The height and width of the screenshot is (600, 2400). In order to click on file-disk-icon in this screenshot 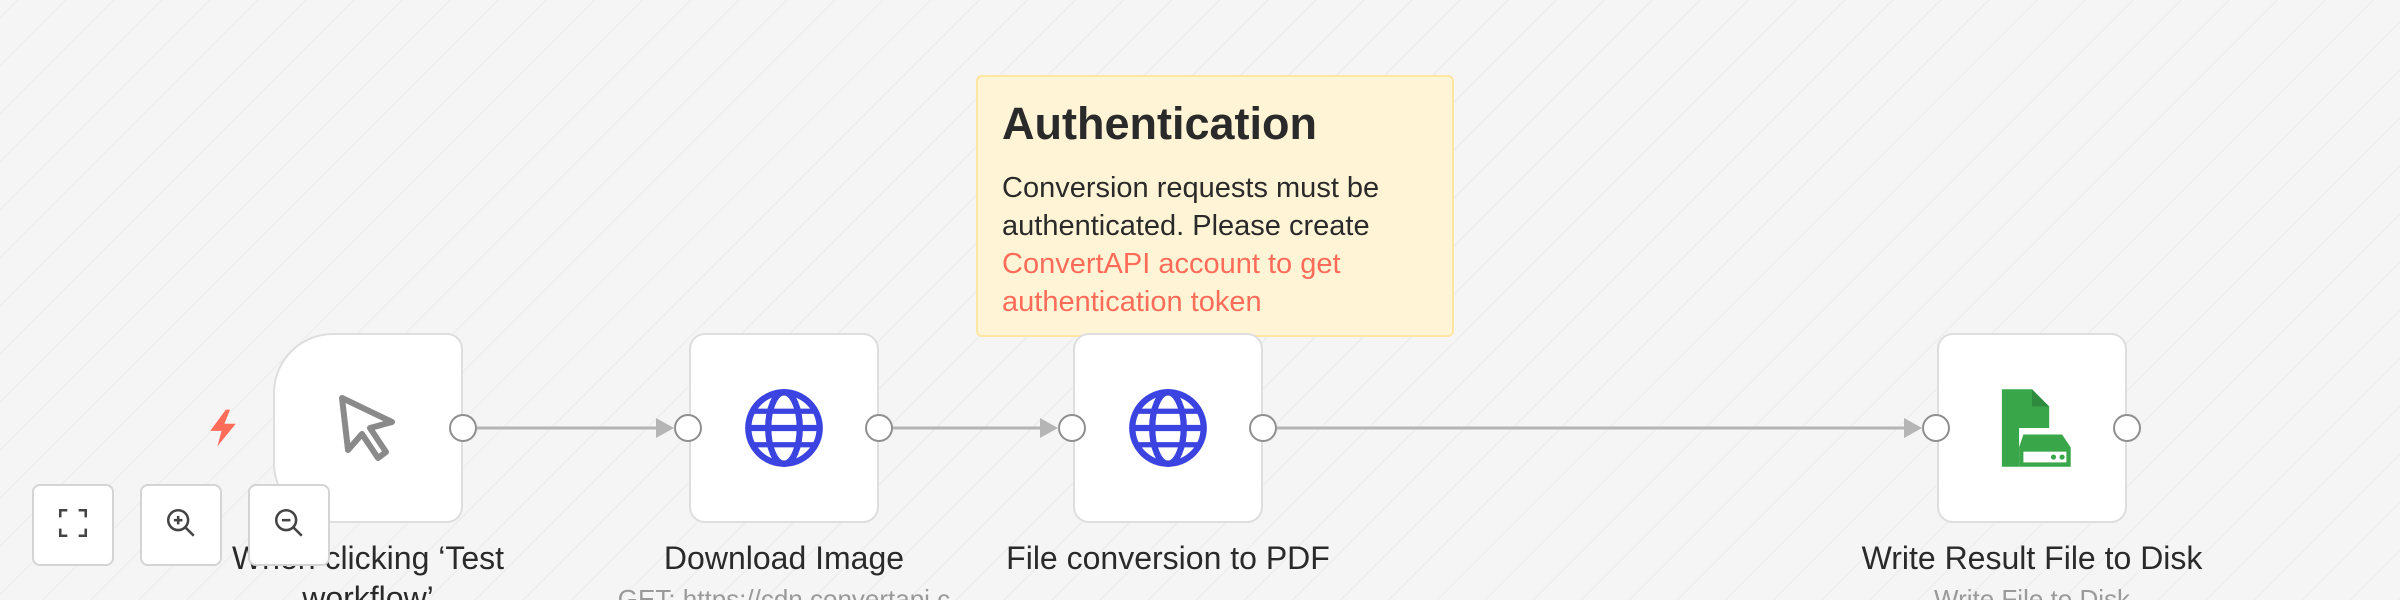, I will do `click(2032, 428)`.